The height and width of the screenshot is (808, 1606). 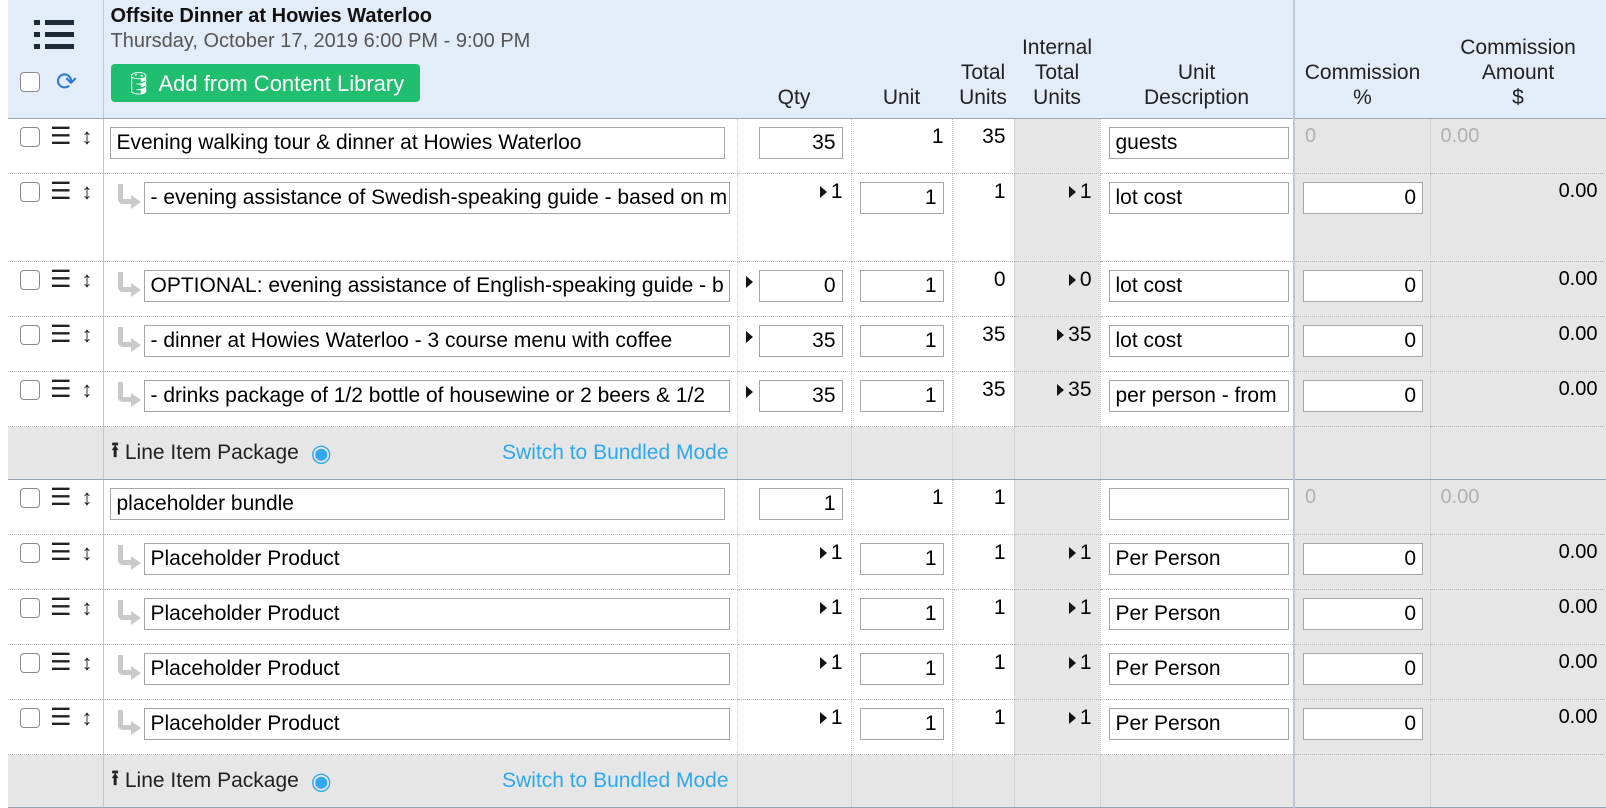 What do you see at coordinates (30, 82) in the screenshot?
I see `select-all-checkbox` at bounding box center [30, 82].